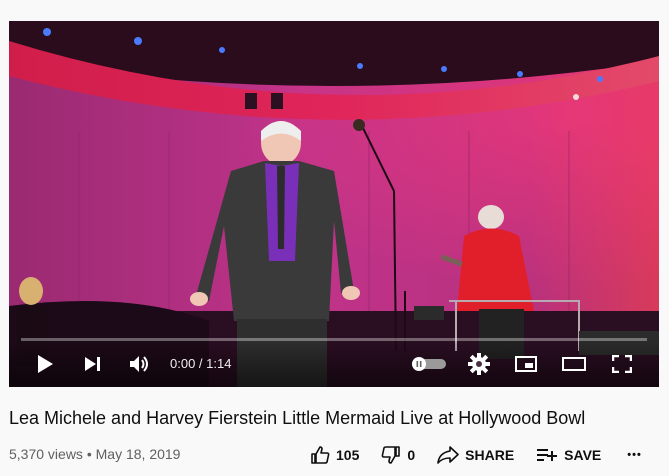 The height and width of the screenshot is (476, 669). I want to click on settings-button, so click(479, 364).